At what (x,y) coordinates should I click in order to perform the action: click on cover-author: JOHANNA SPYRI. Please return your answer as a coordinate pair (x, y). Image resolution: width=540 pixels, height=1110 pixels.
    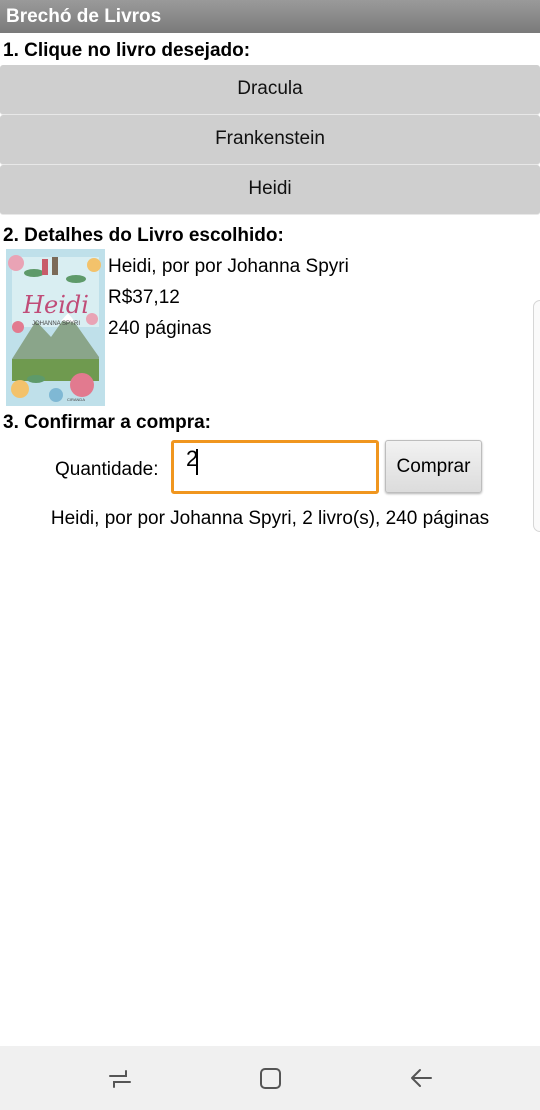
    Looking at the image, I should click on (56, 324).